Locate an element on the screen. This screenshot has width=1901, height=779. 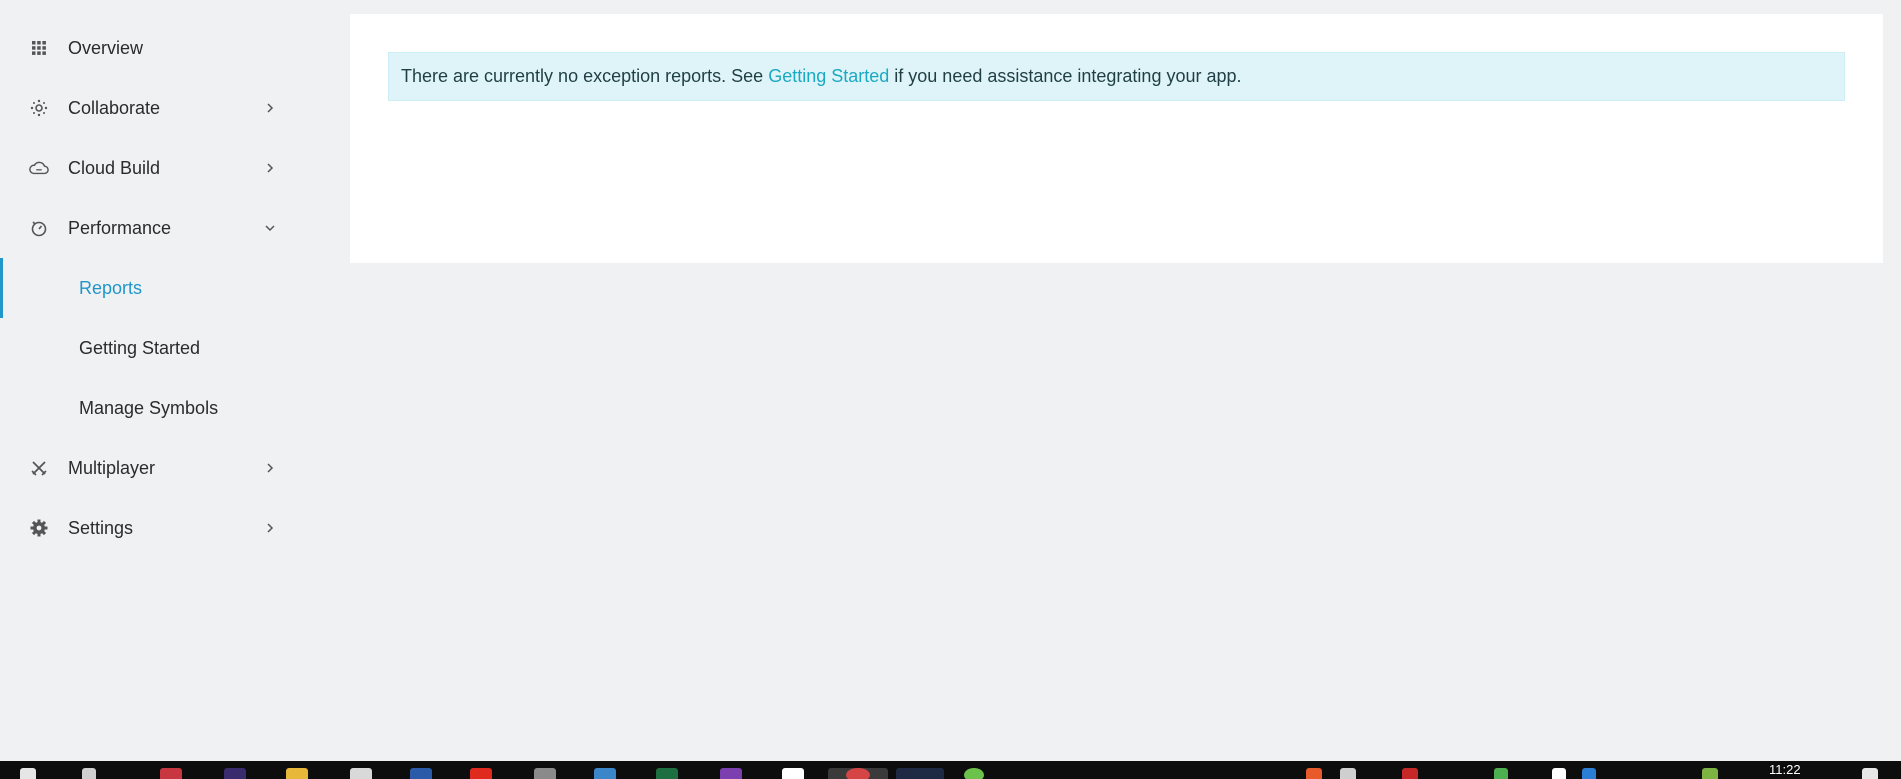
sidebar-item-label: Performance is located at coordinates (120, 227).